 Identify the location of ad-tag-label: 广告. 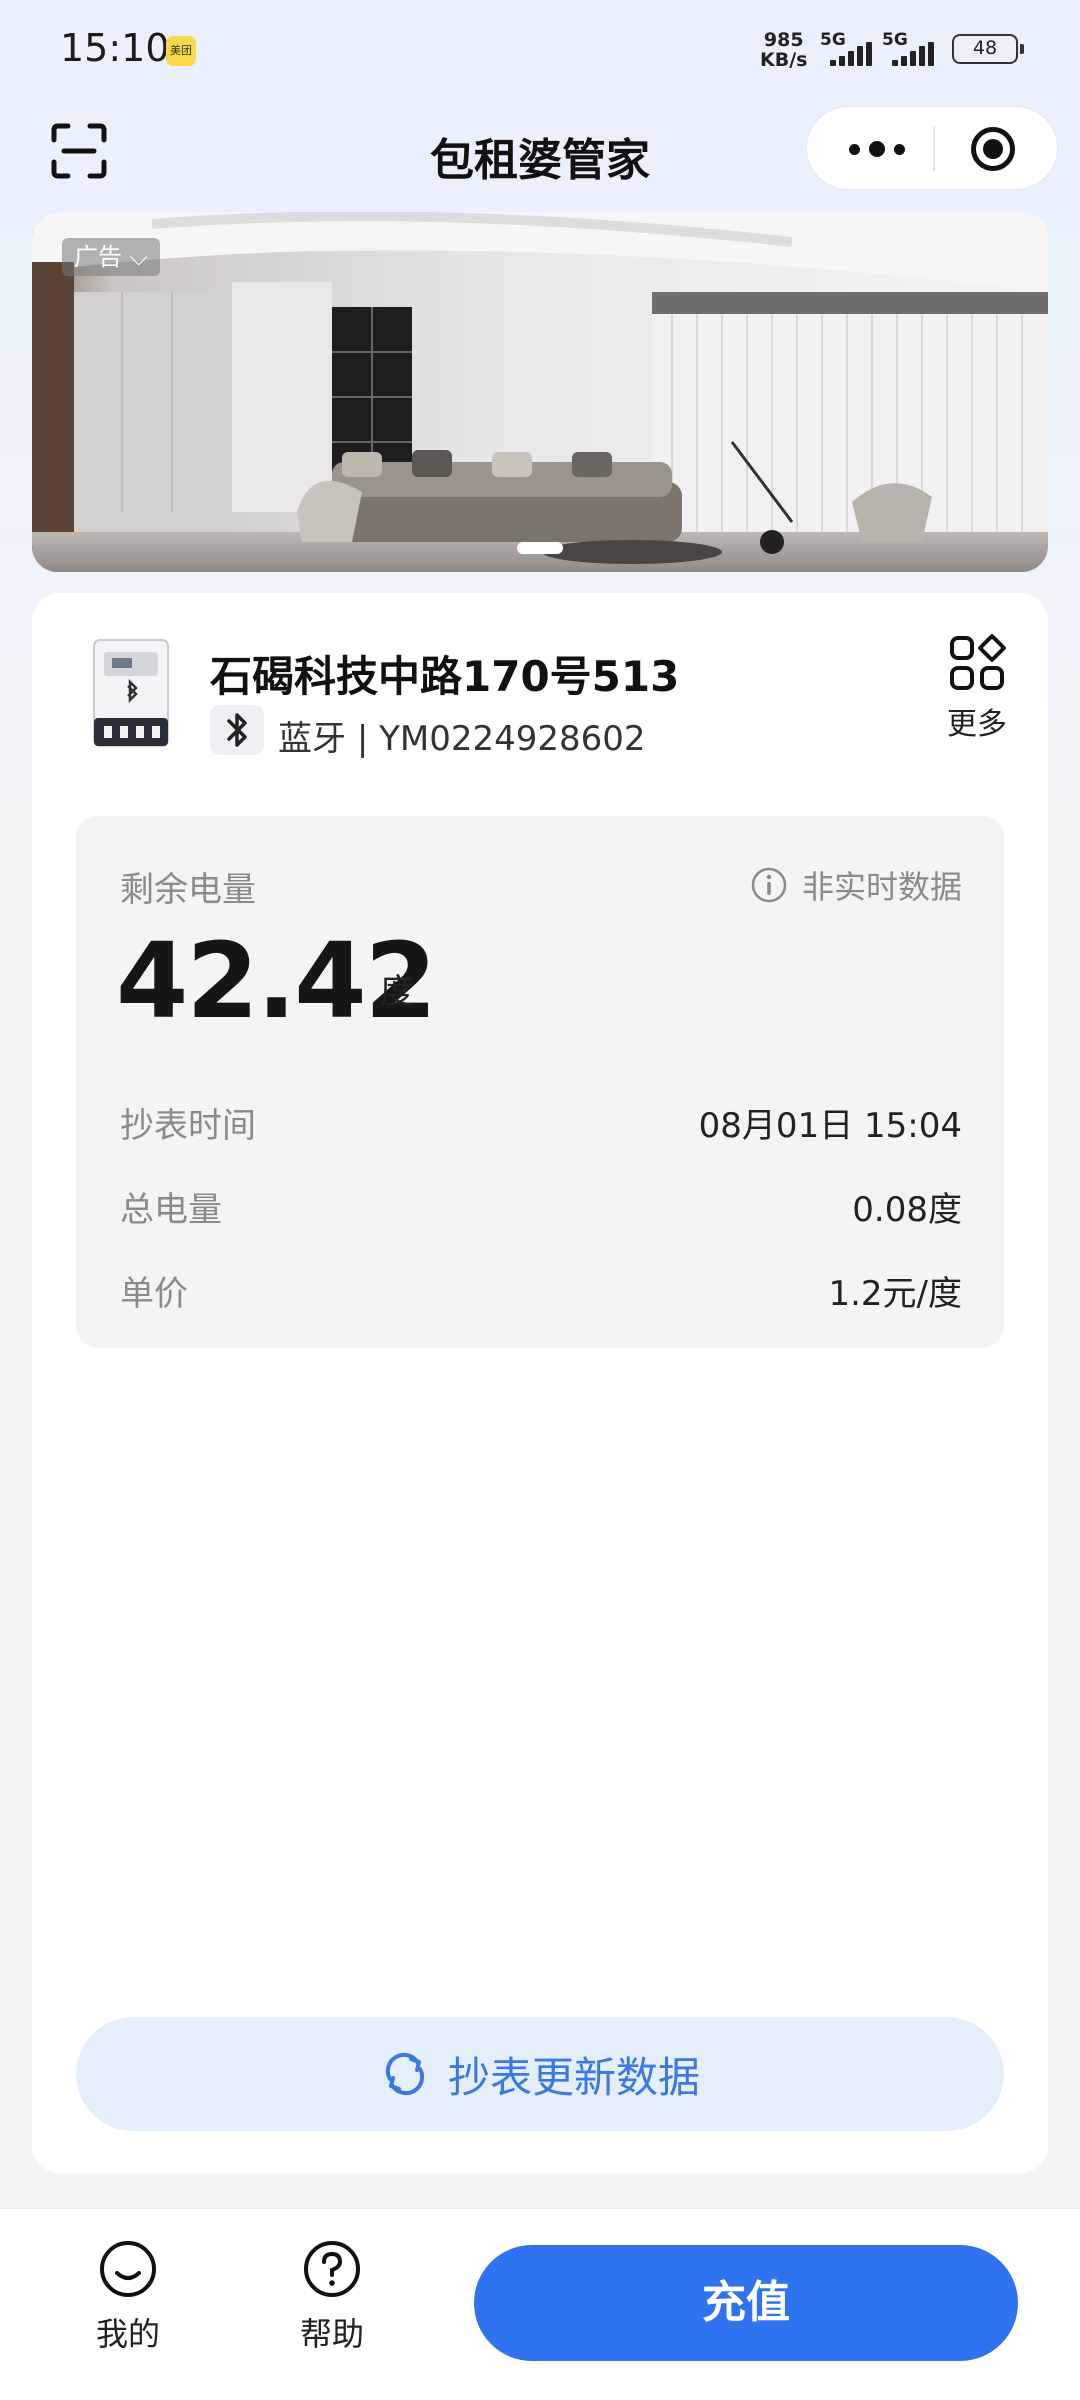
(98, 257).